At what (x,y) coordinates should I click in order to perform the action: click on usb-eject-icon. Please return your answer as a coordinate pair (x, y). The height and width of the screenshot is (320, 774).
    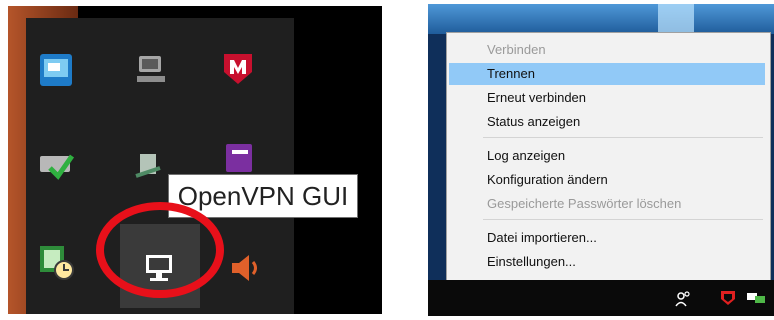
    Looking at the image, I should click on (148, 164).